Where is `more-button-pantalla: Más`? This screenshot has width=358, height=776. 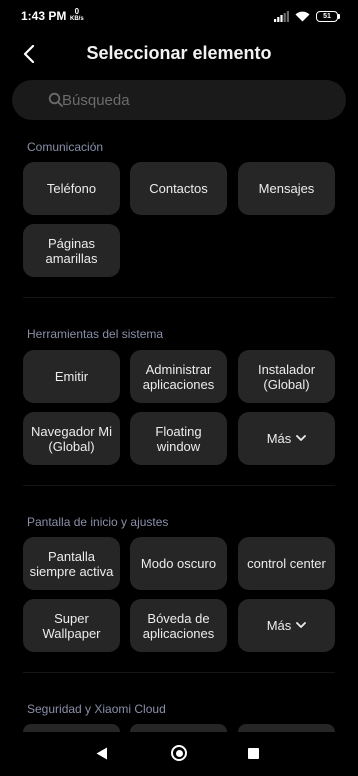
more-button-pantalla: Más is located at coordinates (286, 625).